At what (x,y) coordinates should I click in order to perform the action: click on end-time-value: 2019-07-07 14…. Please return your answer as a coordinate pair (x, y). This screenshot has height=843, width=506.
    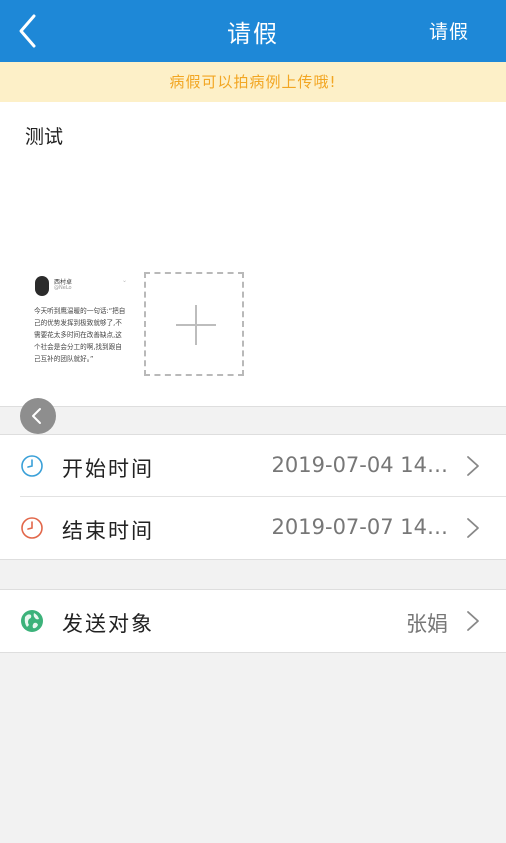
    Looking at the image, I should click on (359, 527).